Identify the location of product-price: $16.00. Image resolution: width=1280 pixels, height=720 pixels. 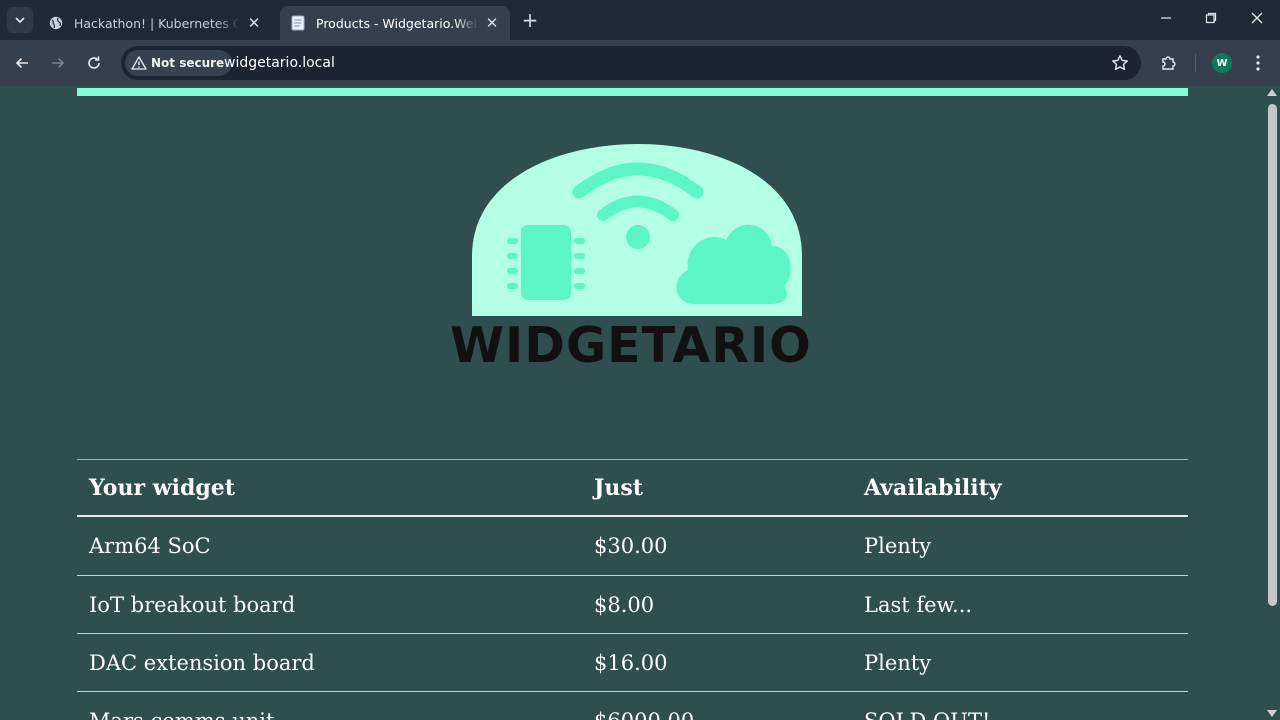
(631, 662).